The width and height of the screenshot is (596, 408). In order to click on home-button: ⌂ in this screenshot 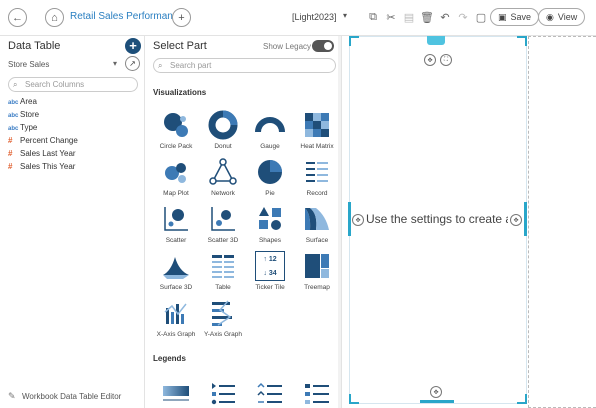, I will do `click(54, 17)`.